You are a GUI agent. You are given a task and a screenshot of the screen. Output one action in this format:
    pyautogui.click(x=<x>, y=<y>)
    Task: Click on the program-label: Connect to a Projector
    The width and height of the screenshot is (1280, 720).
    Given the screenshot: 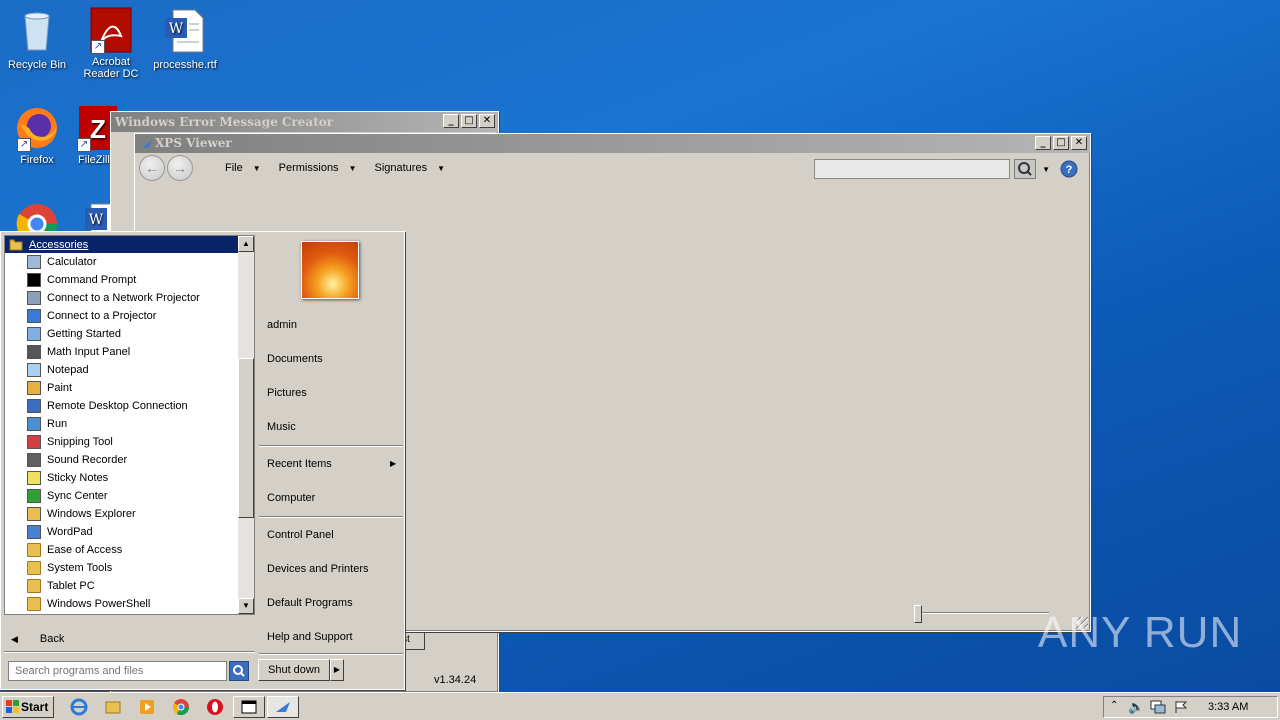 What is the action you would take?
    pyautogui.click(x=102, y=316)
    